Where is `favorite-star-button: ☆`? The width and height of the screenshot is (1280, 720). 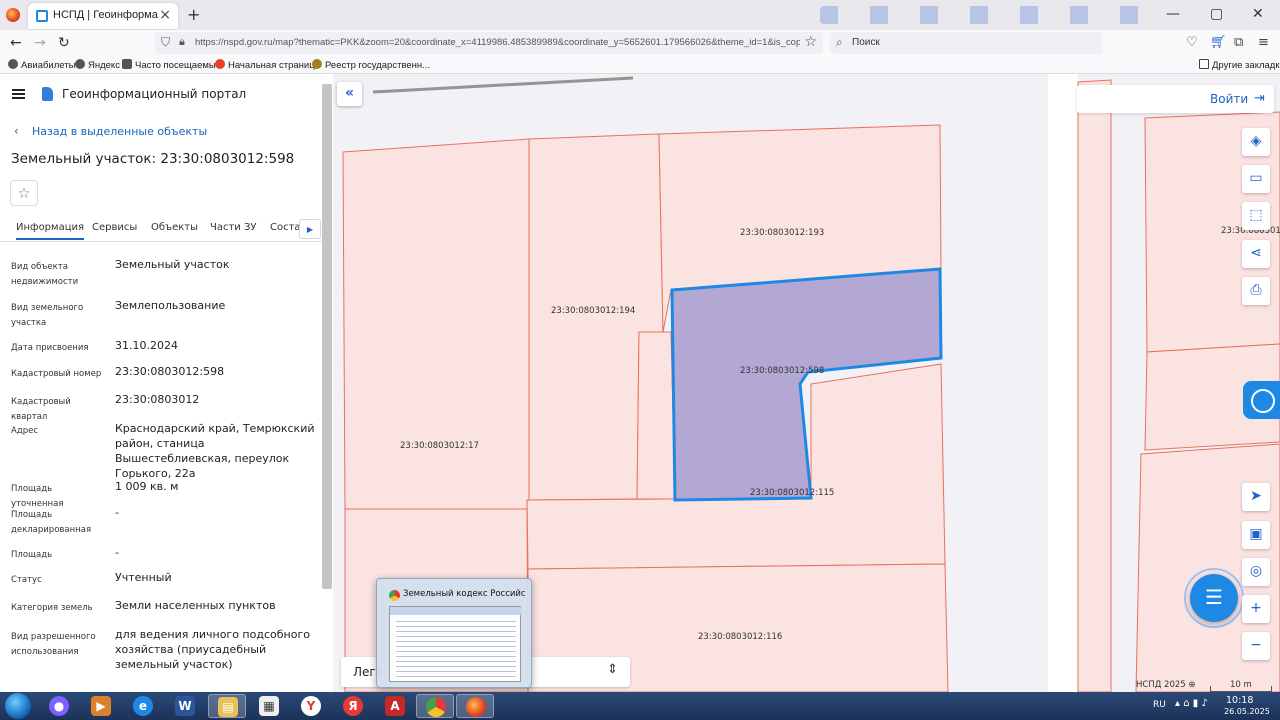
favorite-star-button: ☆ is located at coordinates (24, 193).